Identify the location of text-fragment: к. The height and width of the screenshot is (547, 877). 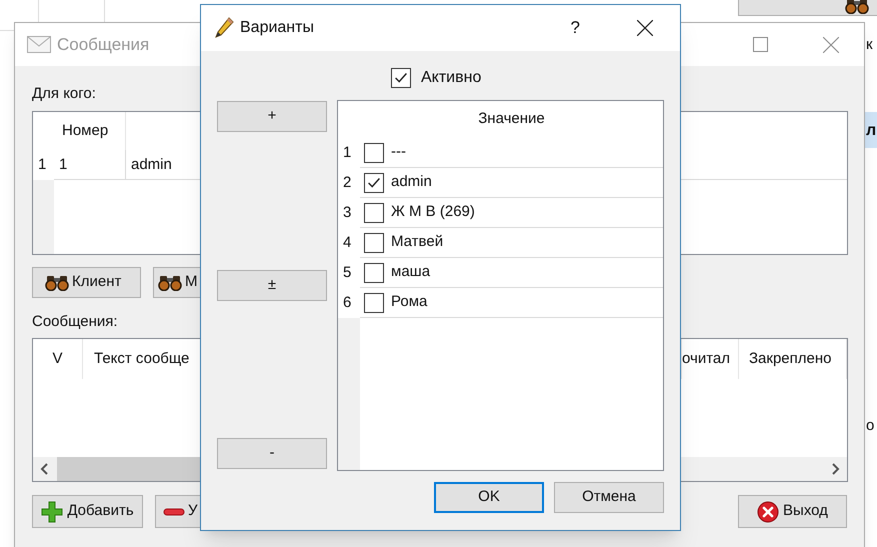
(869, 45).